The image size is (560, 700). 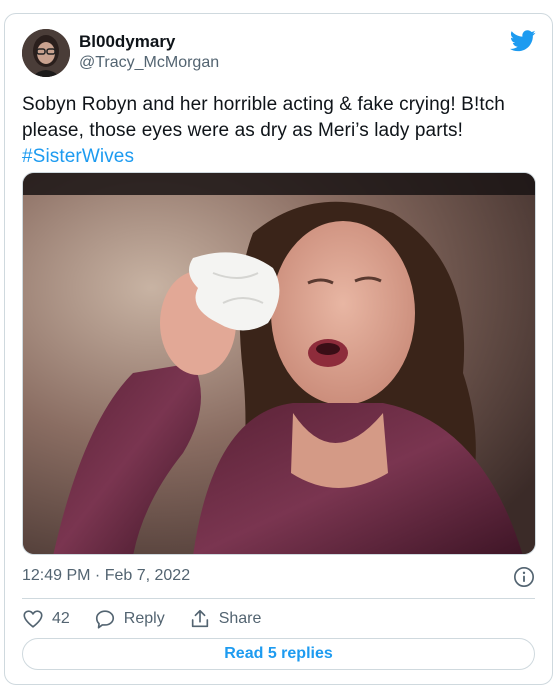 What do you see at coordinates (104, 619) in the screenshot?
I see `reply-icon` at bounding box center [104, 619].